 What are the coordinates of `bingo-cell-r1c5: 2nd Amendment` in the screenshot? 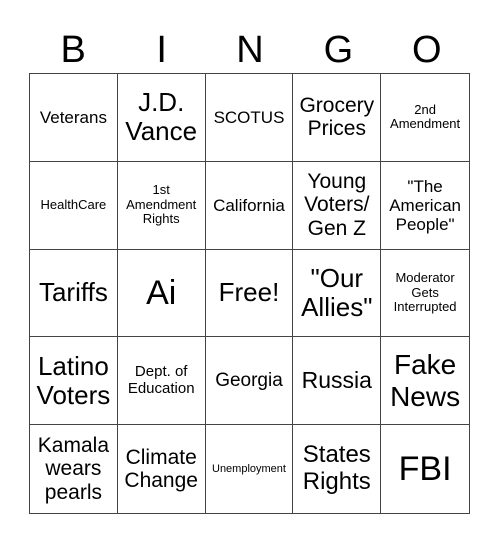 It's located at (425, 118).